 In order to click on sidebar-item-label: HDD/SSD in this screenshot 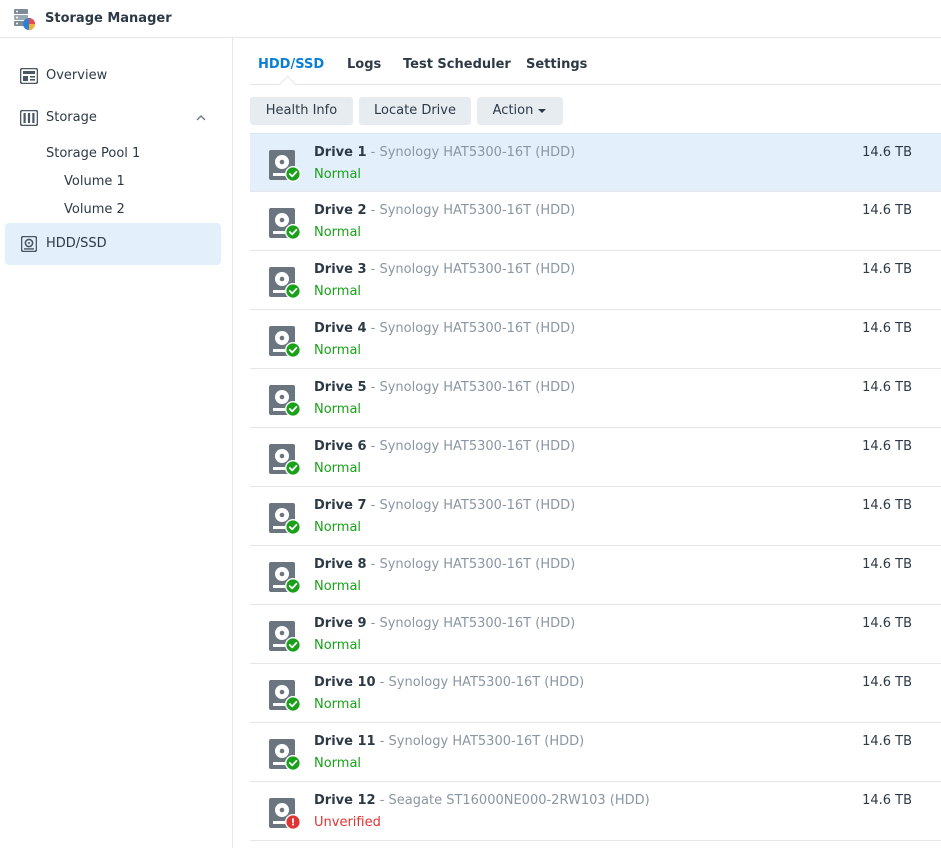, I will do `click(76, 243)`.